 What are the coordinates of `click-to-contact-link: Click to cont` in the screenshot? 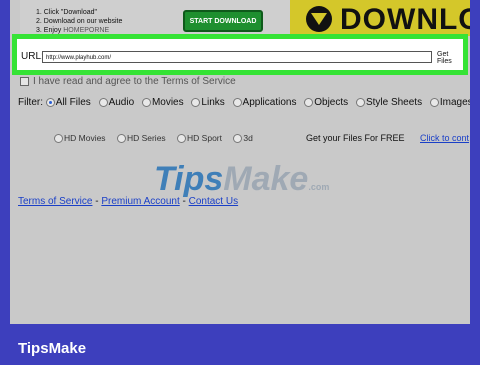 It's located at (444, 138).